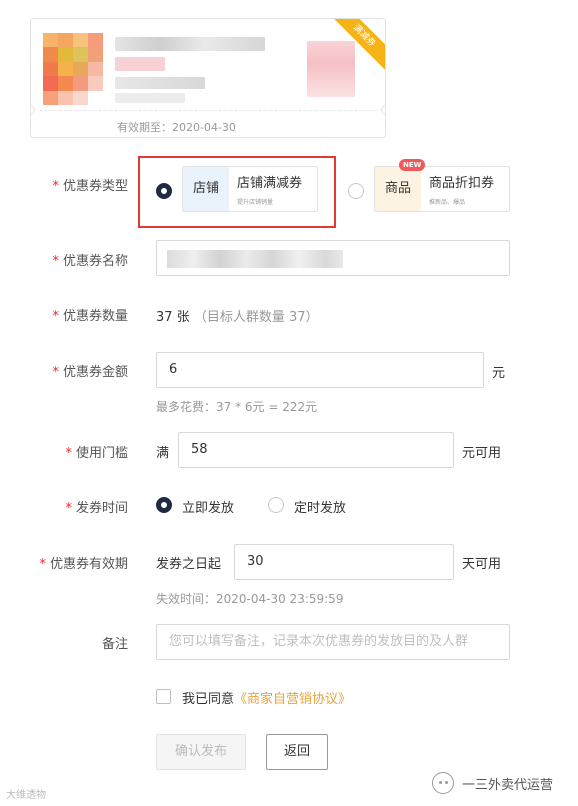 The height and width of the screenshot is (806, 578). I want to click on goods-tag: 商品, so click(398, 189).